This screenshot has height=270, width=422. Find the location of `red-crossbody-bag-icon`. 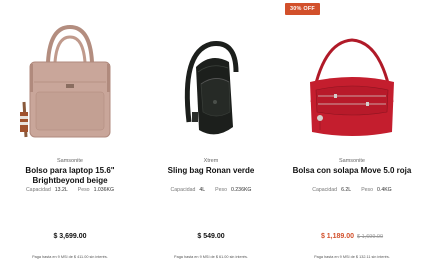

red-crossbody-bag-icon is located at coordinates (352, 87).